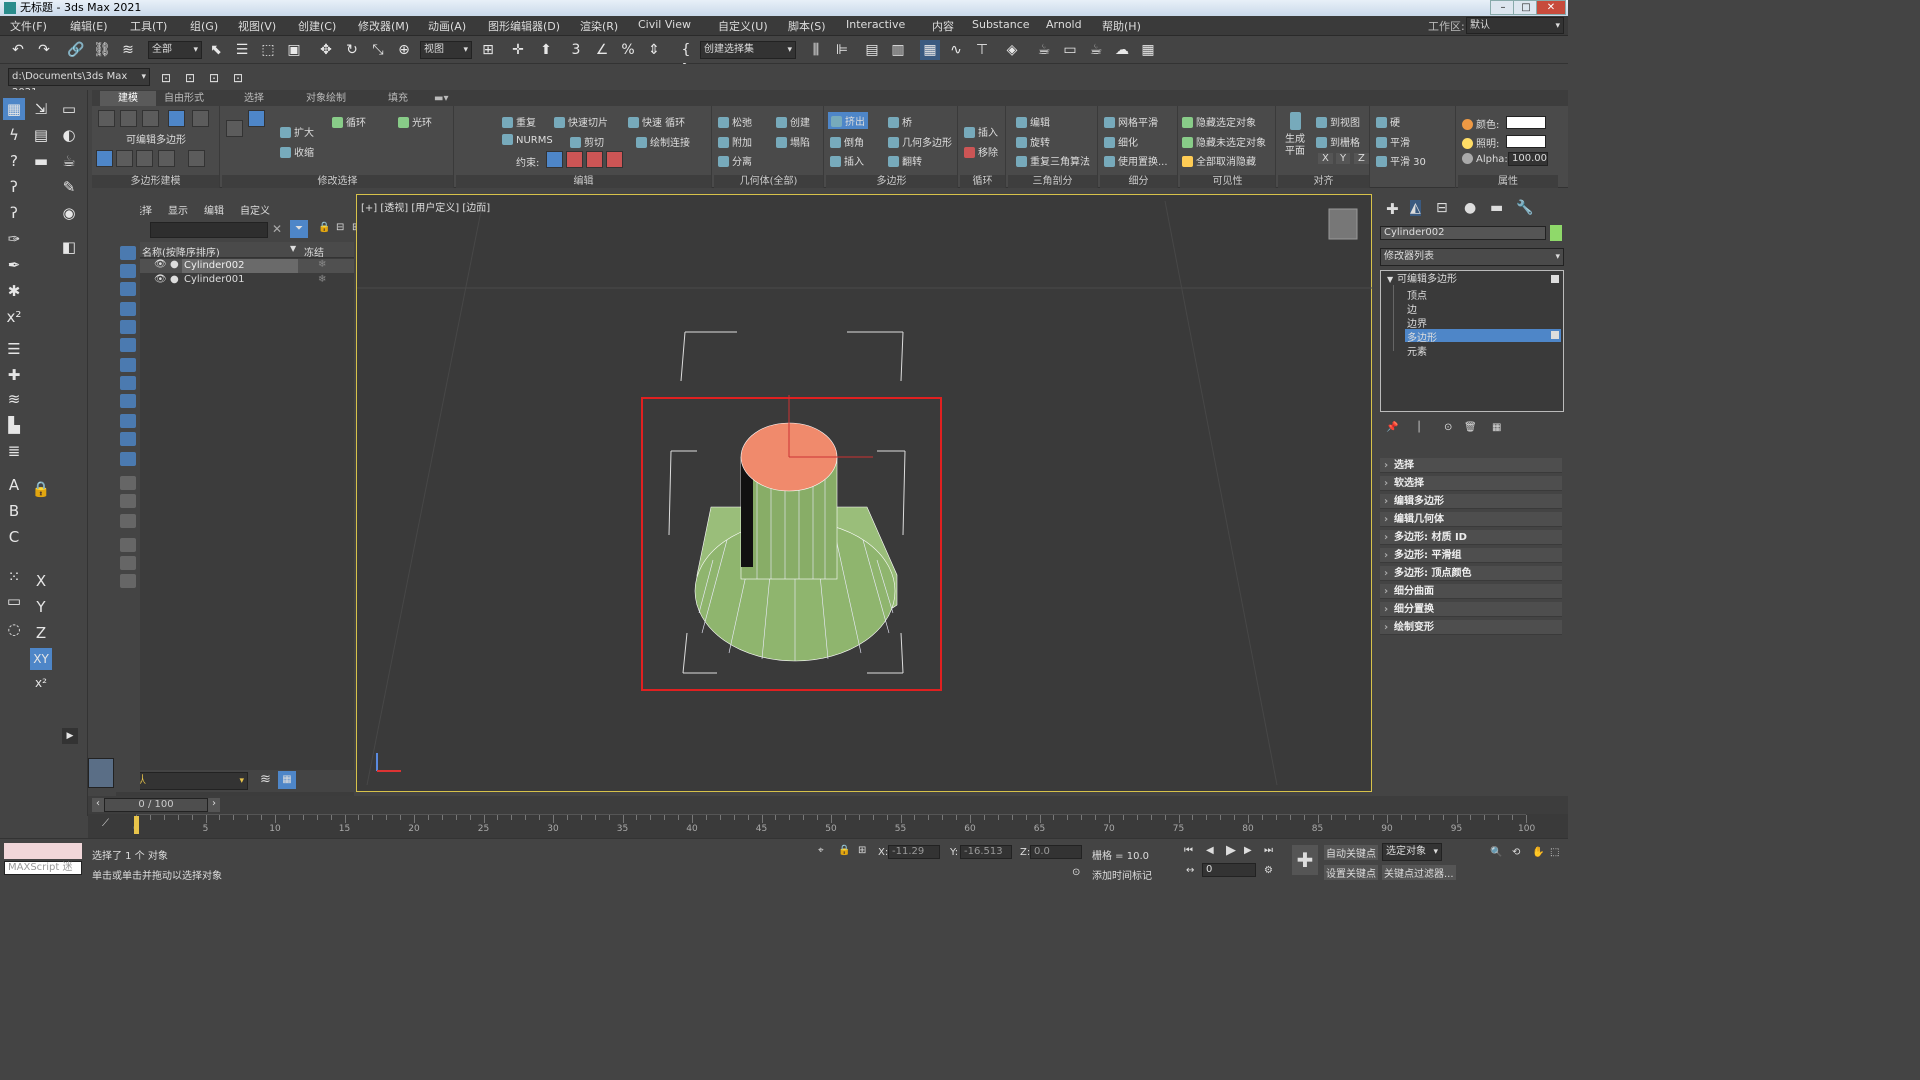 The height and width of the screenshot is (1080, 1920). What do you see at coordinates (128, 581) in the screenshot?
I see `filter-misc-icon` at bounding box center [128, 581].